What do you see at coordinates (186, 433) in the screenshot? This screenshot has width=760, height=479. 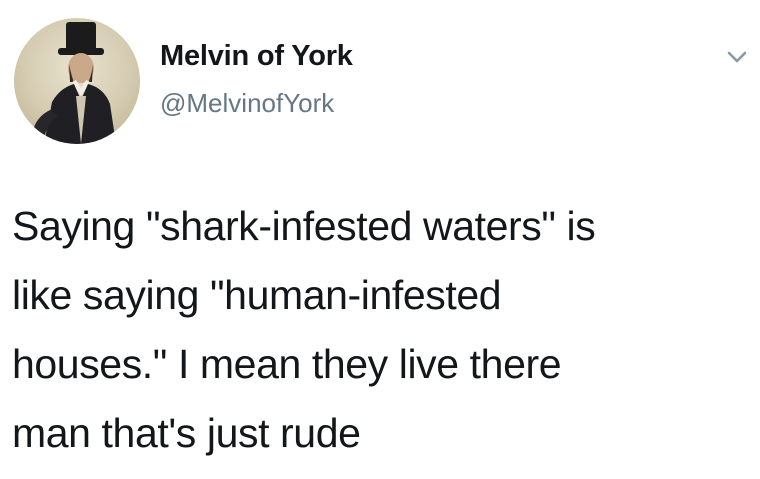 I see `tweet-text-line: man that's just rude` at bounding box center [186, 433].